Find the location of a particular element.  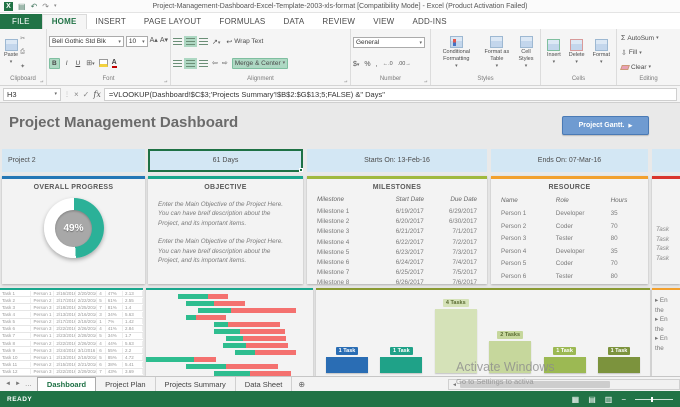

italic-button: I is located at coordinates (67, 63).